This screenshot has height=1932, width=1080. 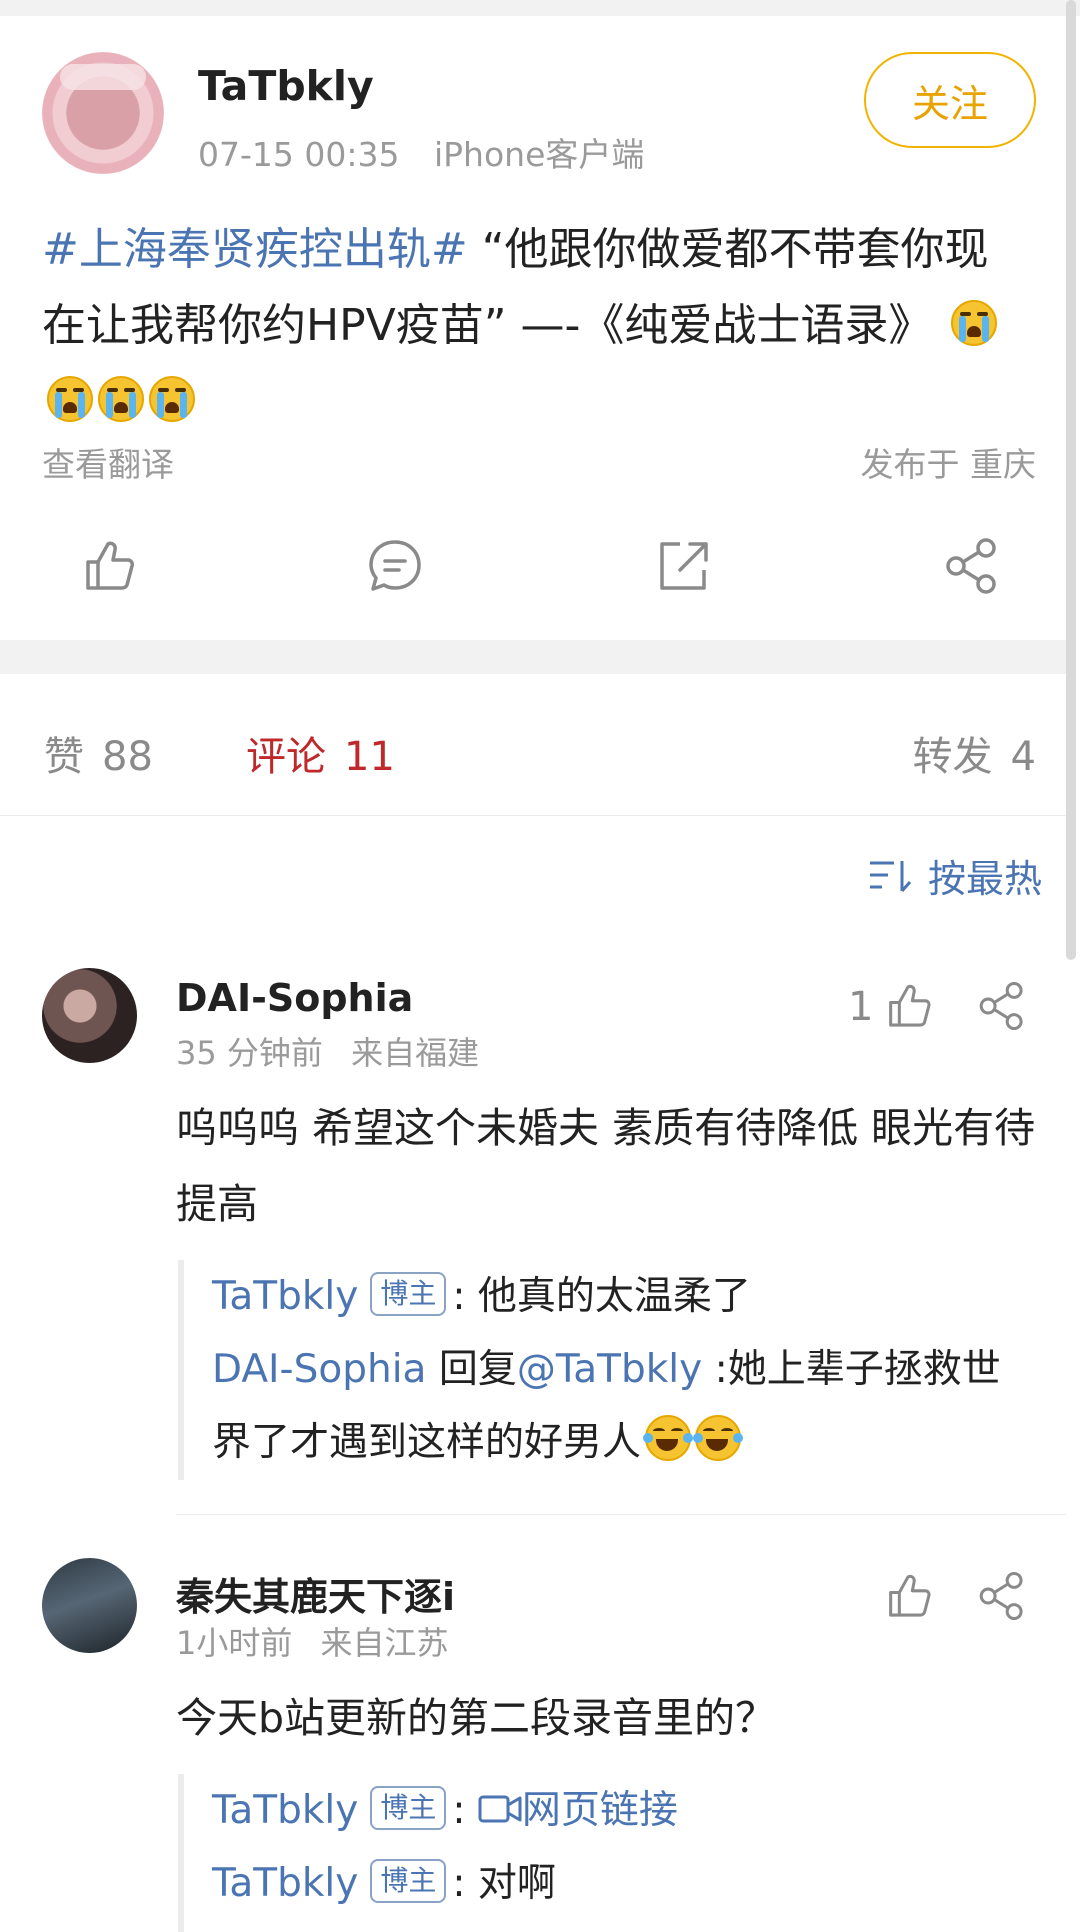 I want to click on translate-link: 查看翻译, so click(x=108, y=462).